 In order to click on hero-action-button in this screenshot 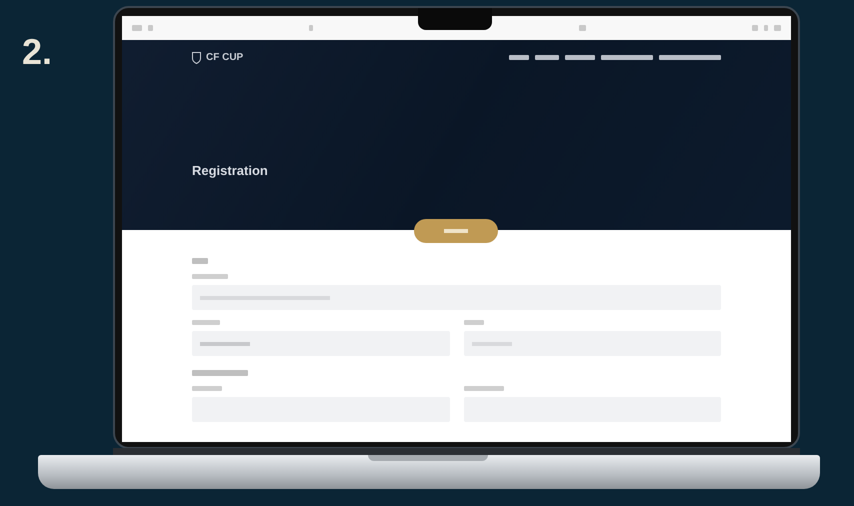, I will do `click(456, 231)`.